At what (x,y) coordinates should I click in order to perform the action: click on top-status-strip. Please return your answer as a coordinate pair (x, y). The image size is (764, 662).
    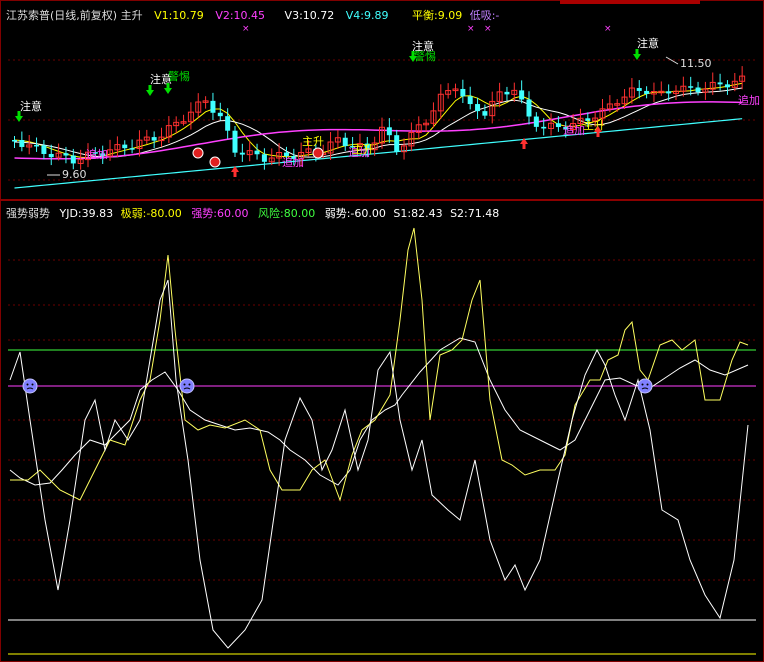
    Looking at the image, I should click on (630, 2).